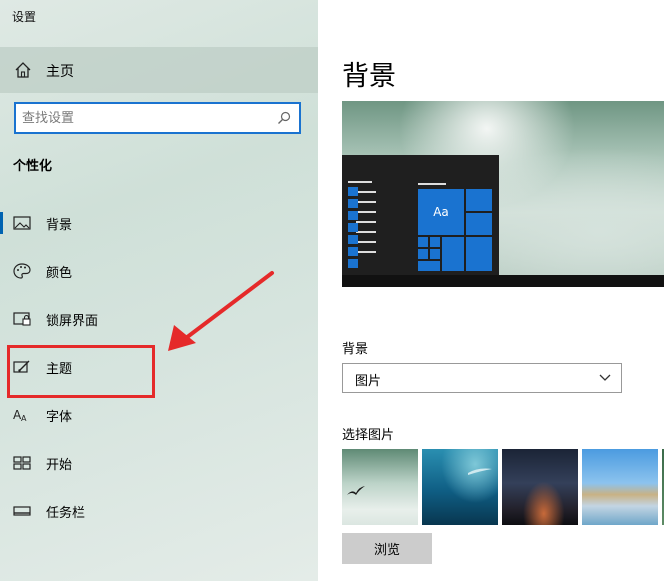 The image size is (664, 581). Describe the element at coordinates (147, 118) in the screenshot. I see `search-input` at that location.